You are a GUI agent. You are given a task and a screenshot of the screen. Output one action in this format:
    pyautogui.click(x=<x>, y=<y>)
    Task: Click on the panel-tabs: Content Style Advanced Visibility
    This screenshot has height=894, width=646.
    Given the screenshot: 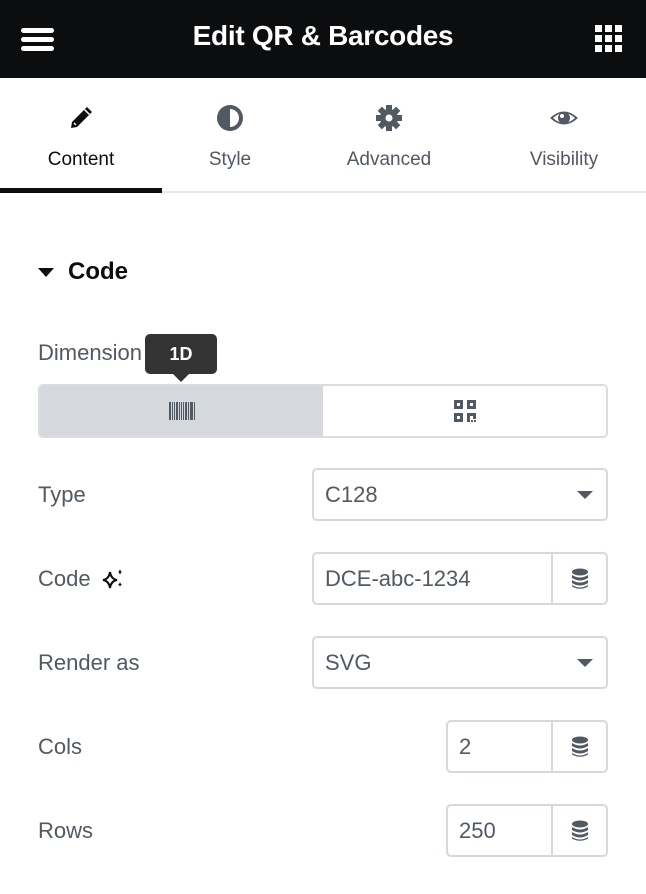 What is the action you would take?
    pyautogui.click(x=323, y=135)
    